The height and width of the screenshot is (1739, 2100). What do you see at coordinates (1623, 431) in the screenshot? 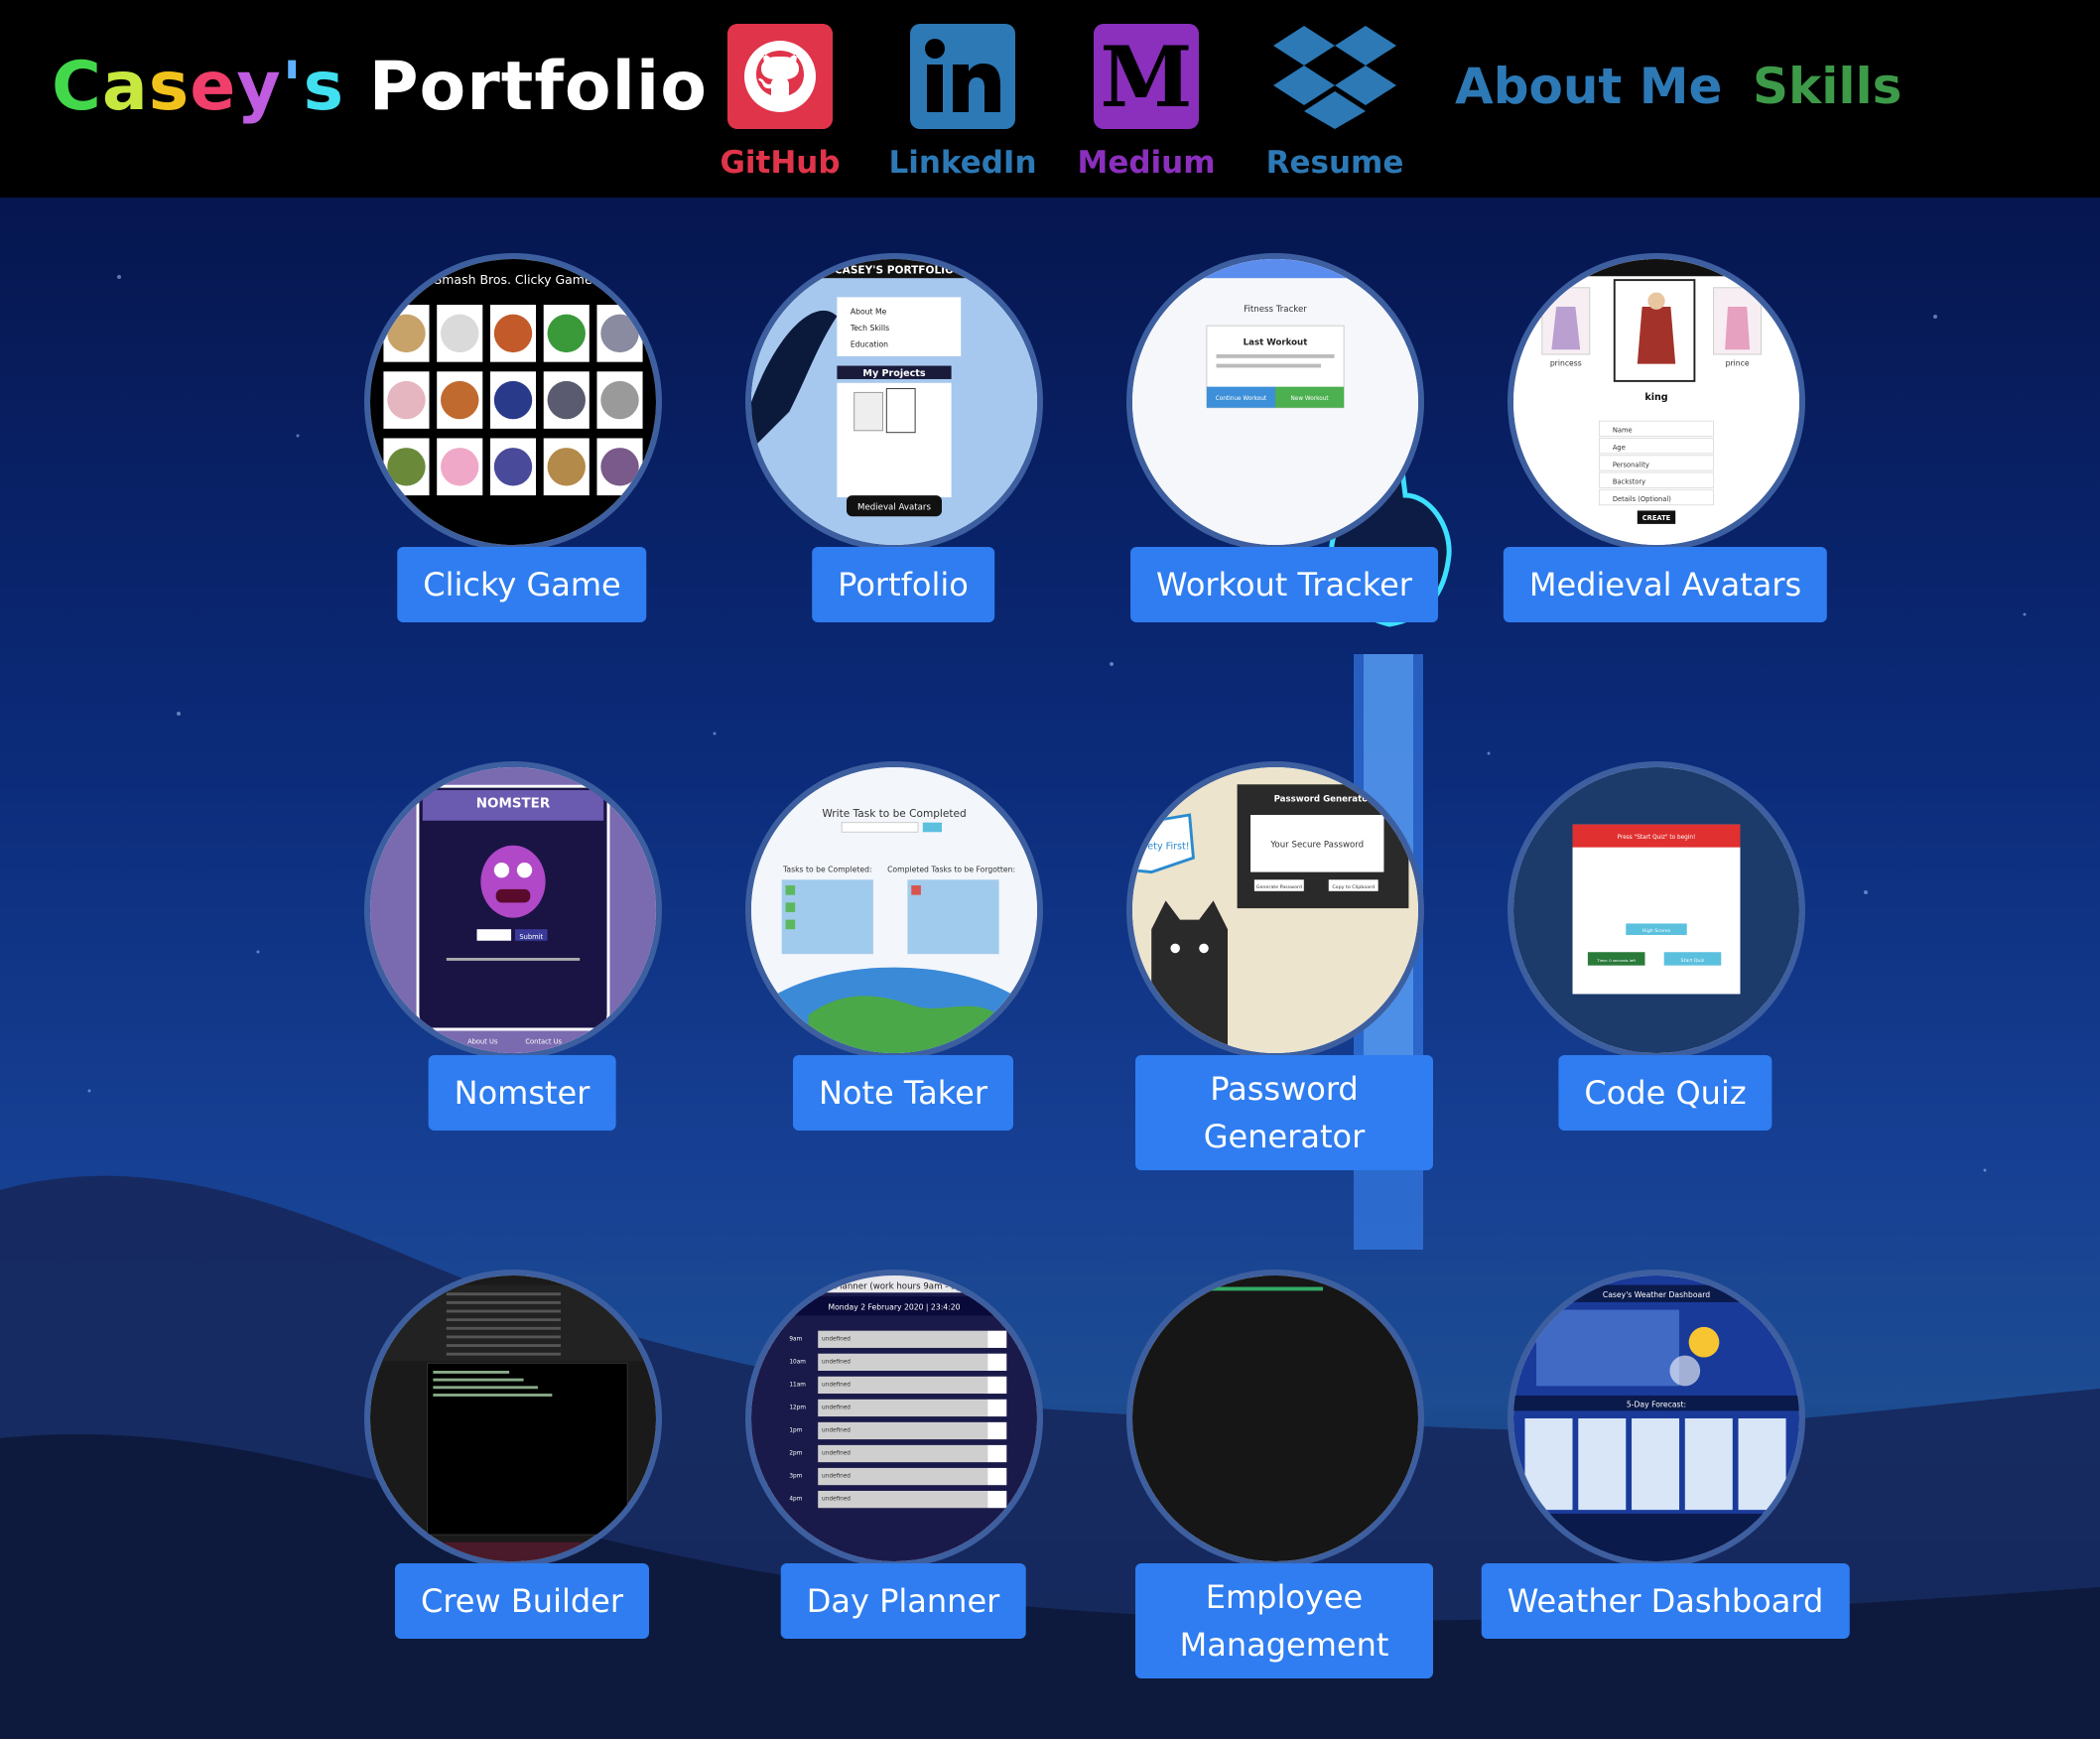
I see `thumb-text: Name` at bounding box center [1623, 431].